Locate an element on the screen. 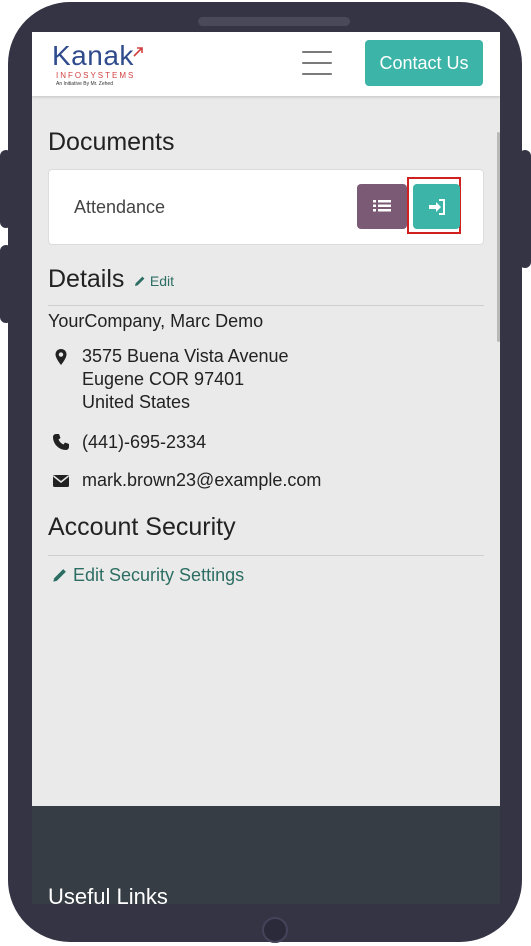 The image size is (531, 946). phone-speaker is located at coordinates (274, 21).